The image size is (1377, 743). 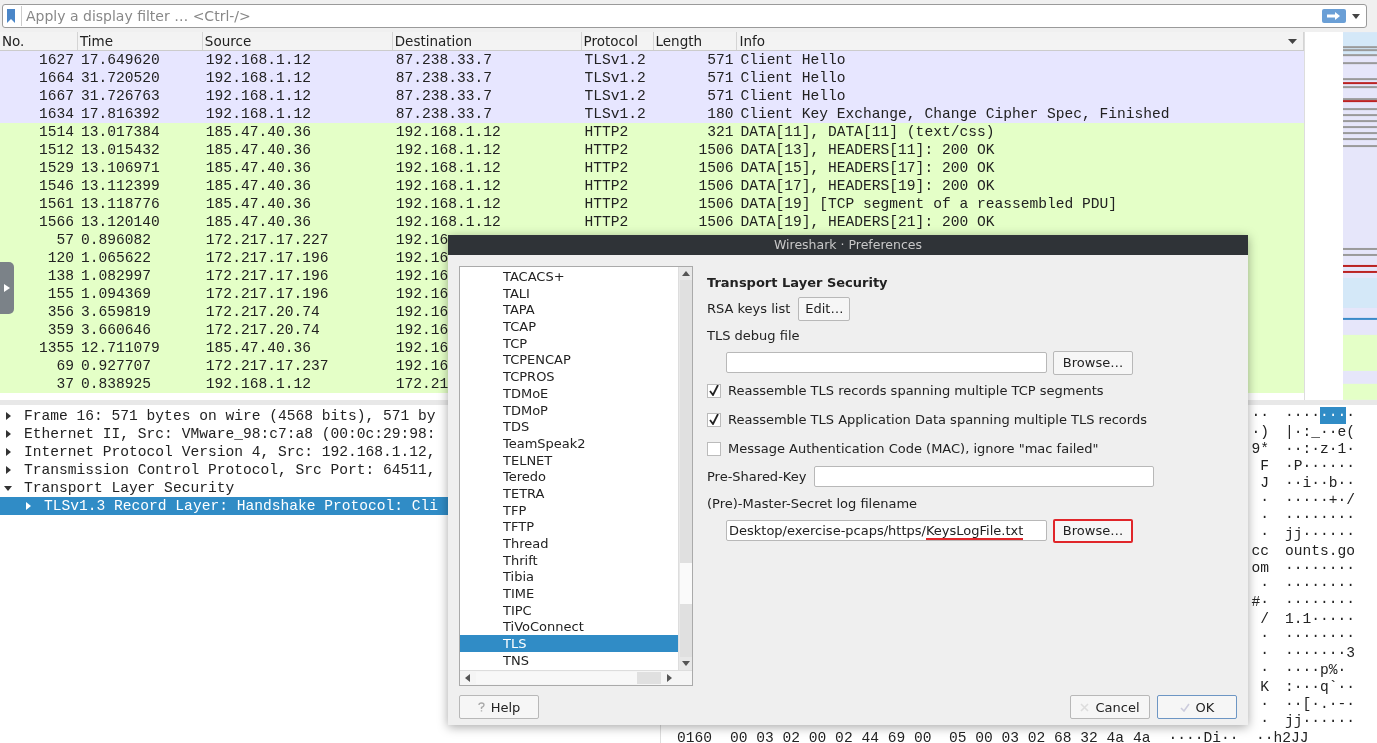 I want to click on packet-cell: 180, so click(x=720, y=114).